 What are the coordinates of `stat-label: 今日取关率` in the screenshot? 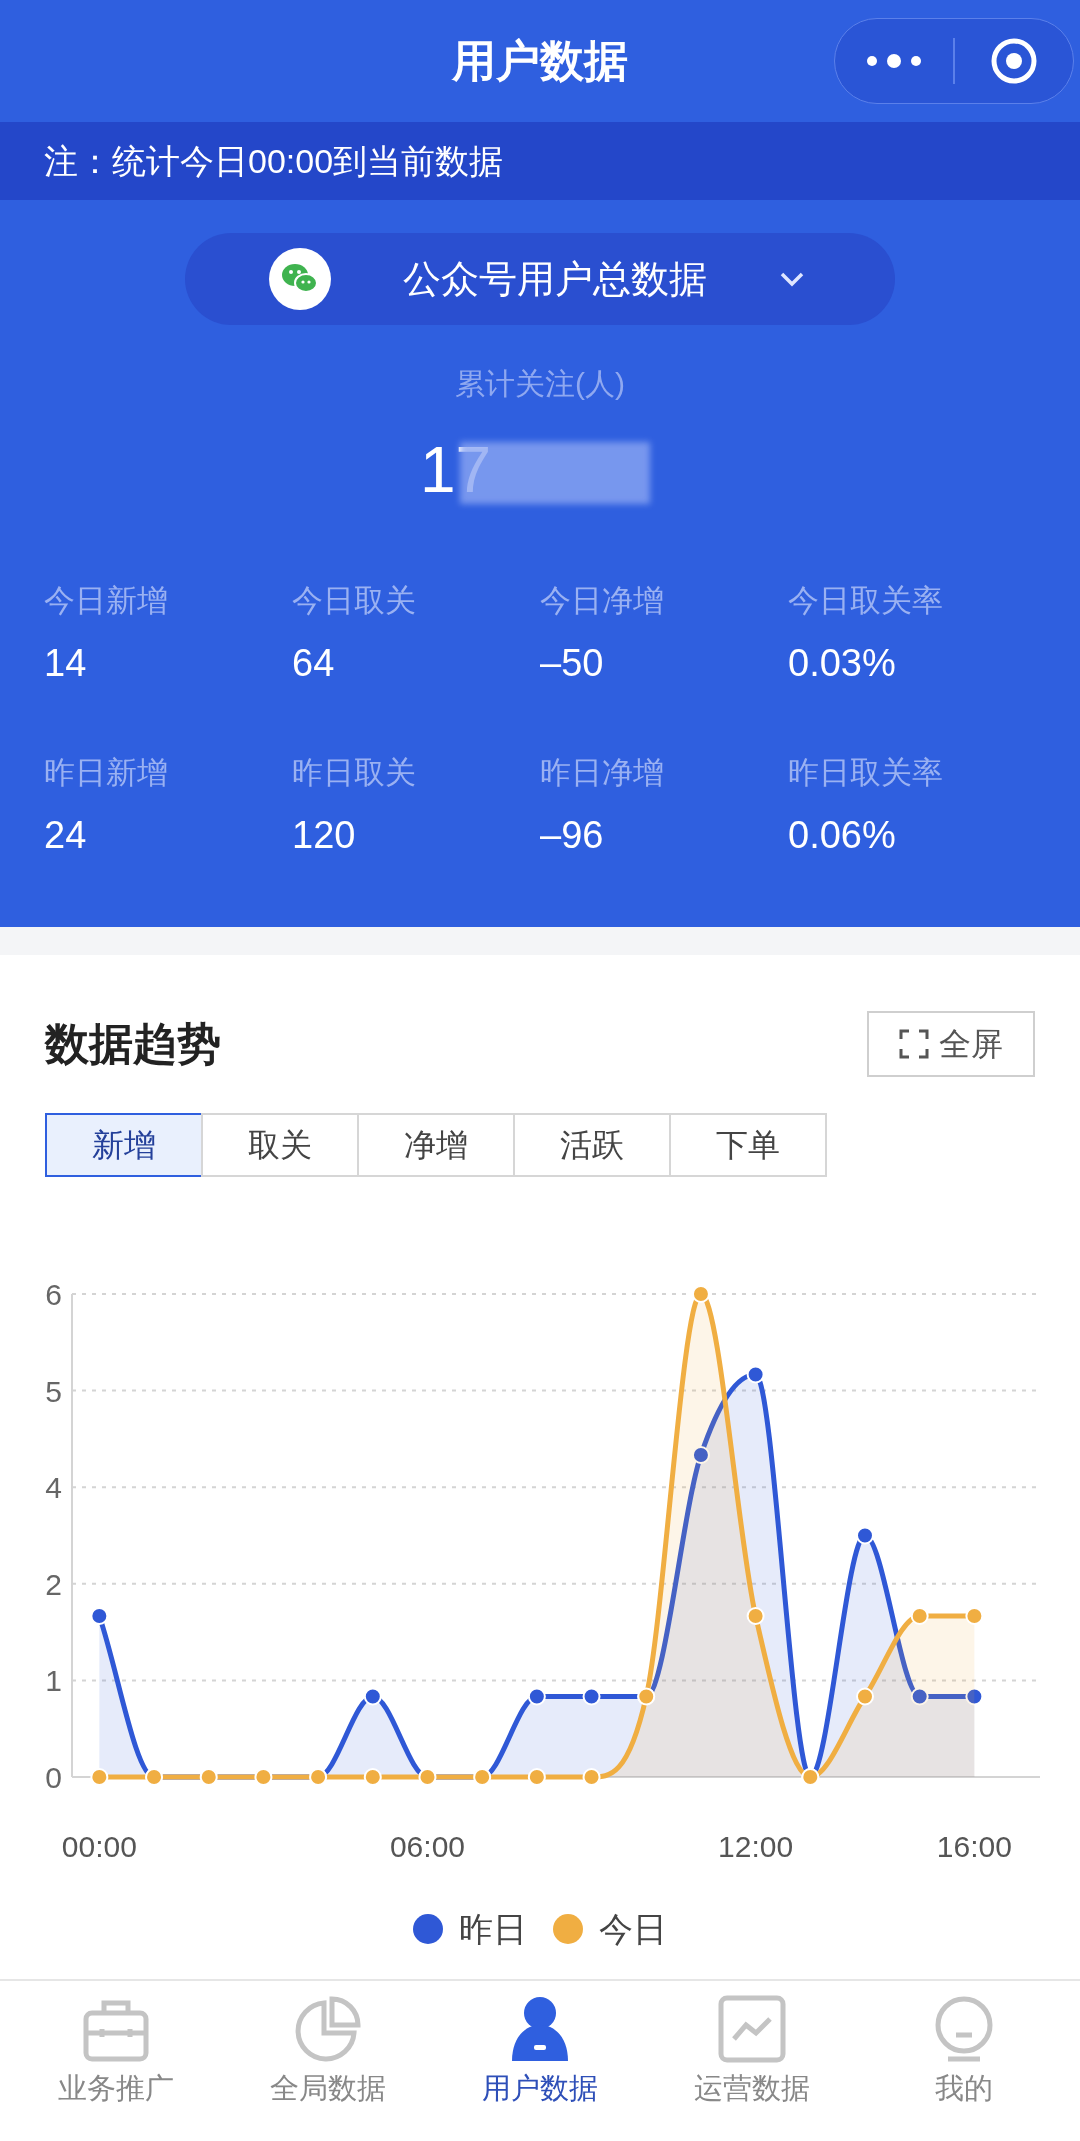 It's located at (866, 601).